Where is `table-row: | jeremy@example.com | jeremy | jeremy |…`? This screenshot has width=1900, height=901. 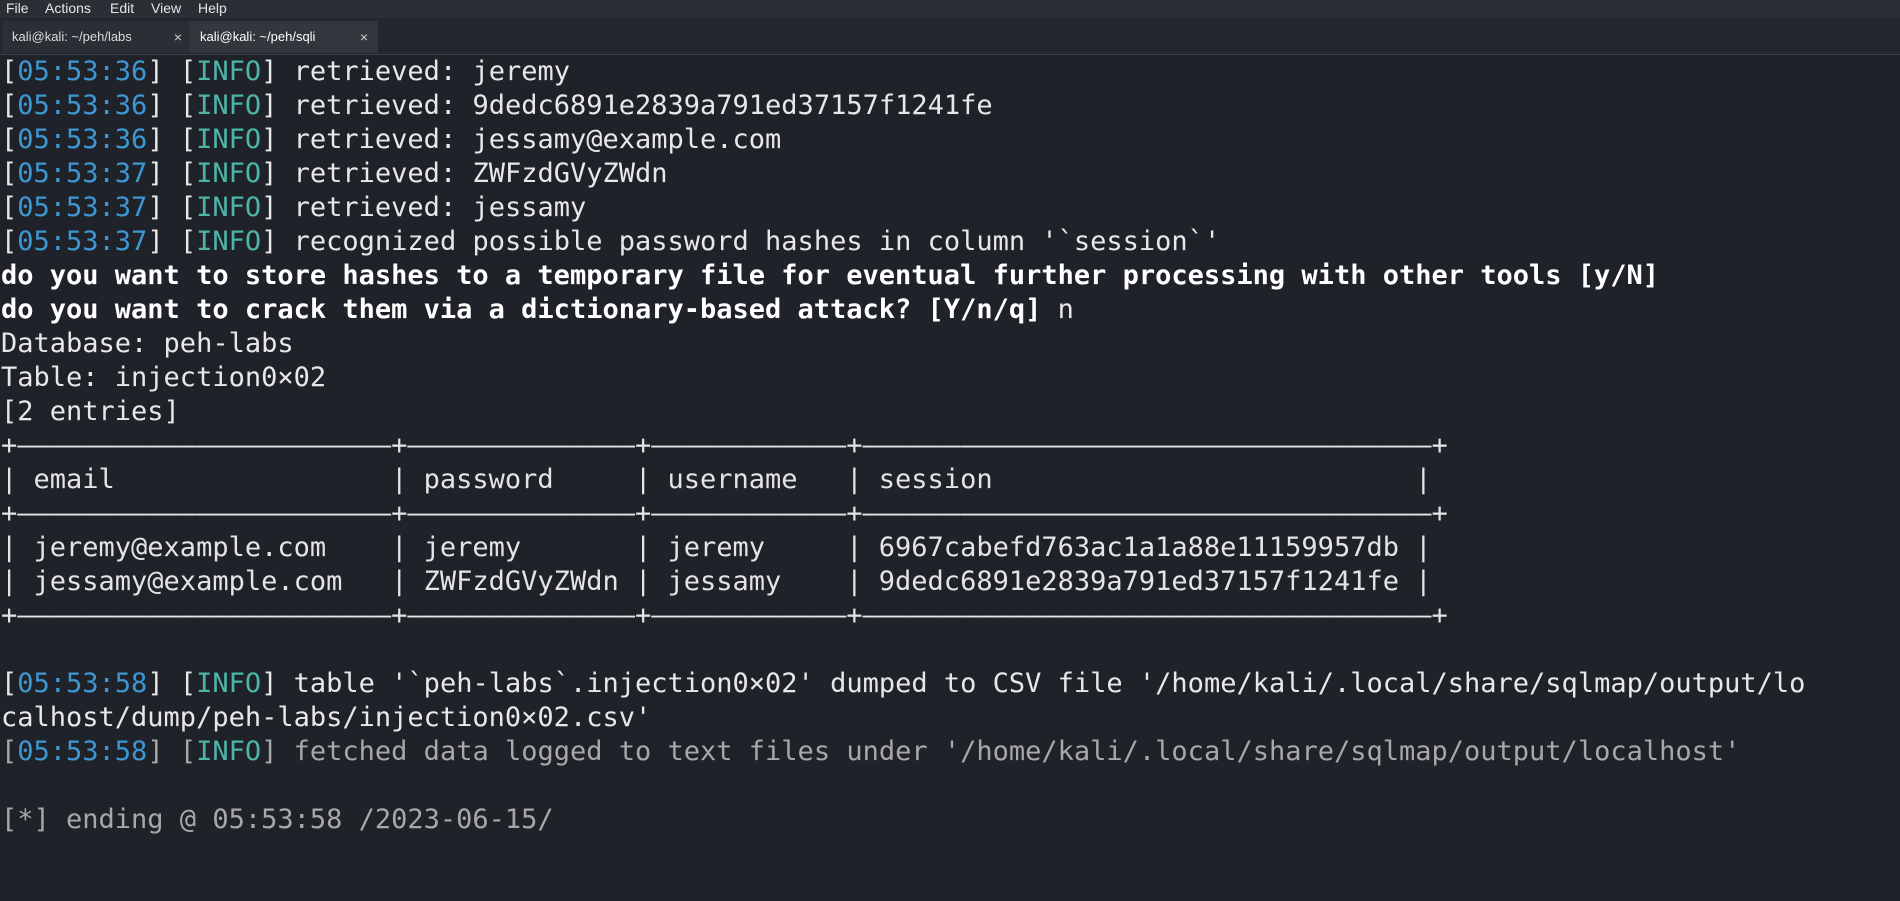
table-row: | jeremy@example.com | jeremy | jeremy |… is located at coordinates (716, 547).